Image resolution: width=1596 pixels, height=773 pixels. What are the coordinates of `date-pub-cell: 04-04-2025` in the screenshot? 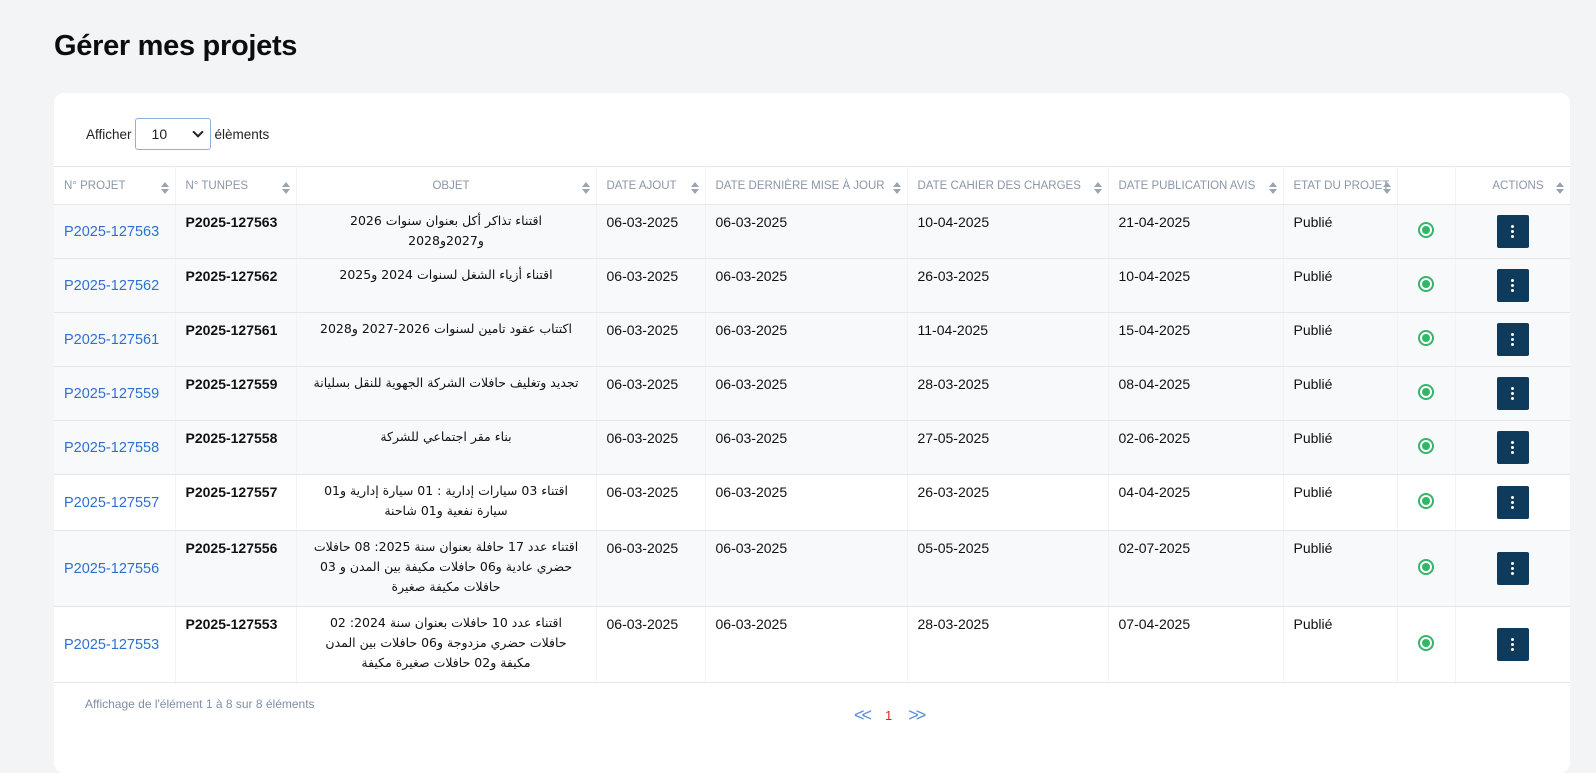 It's located at (1196, 502).